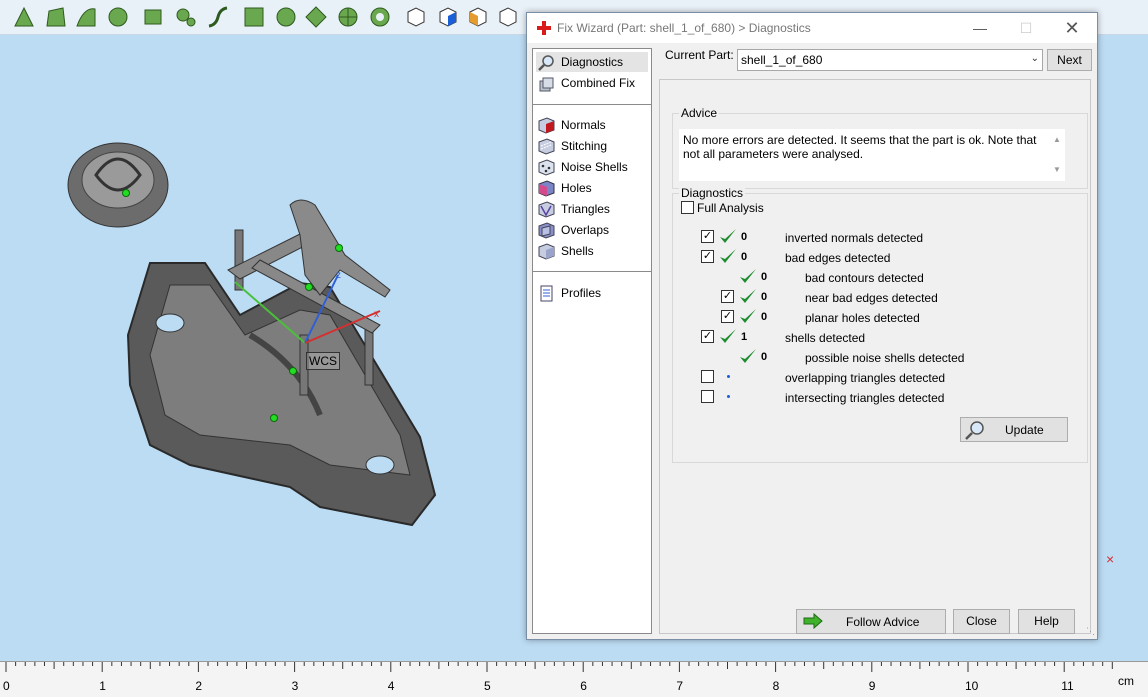 The height and width of the screenshot is (697, 1148). What do you see at coordinates (584, 146) in the screenshot?
I see `nav-label: Stitching` at bounding box center [584, 146].